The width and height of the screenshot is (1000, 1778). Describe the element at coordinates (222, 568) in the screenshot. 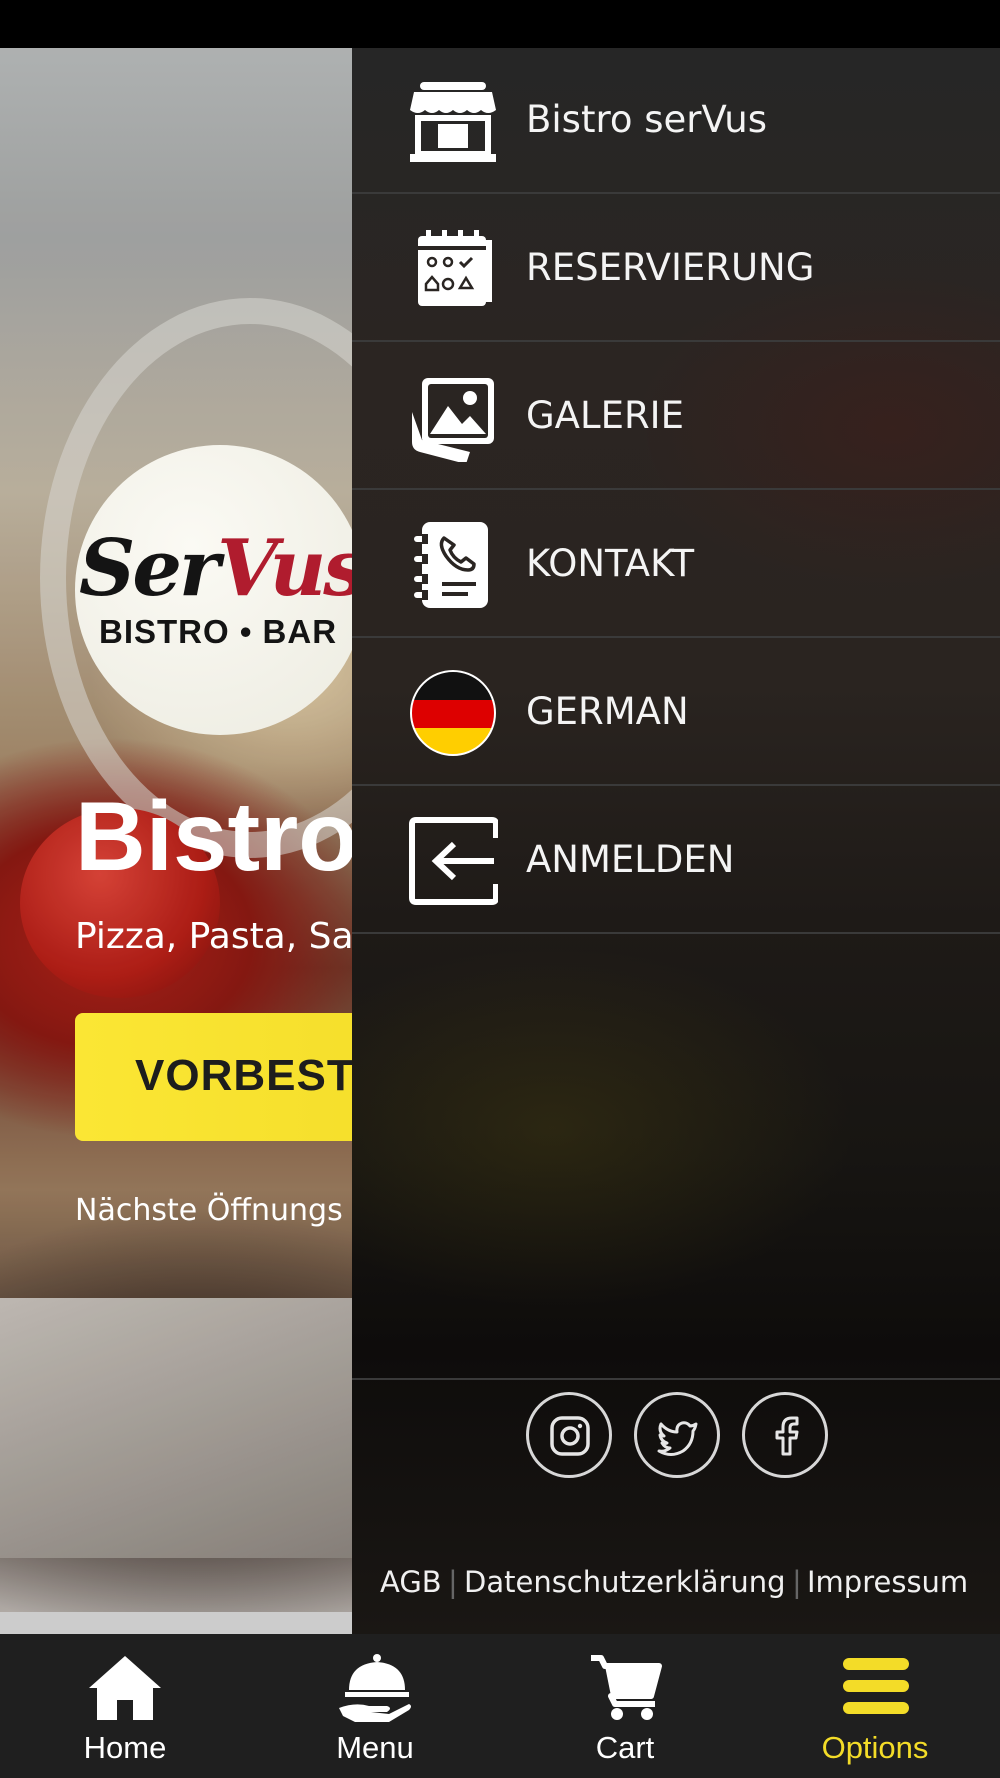

I see `logo-script: SerVus` at that location.